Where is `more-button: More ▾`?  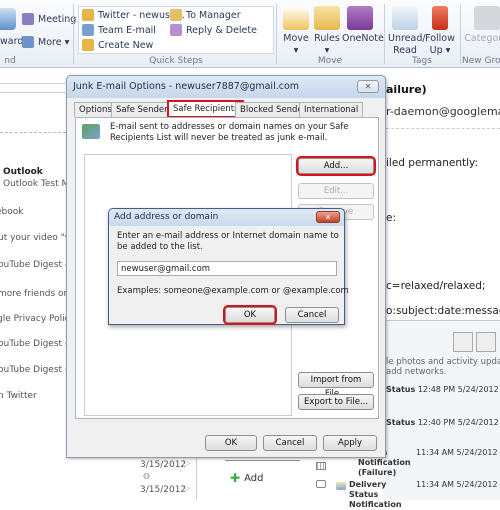 more-button: More ▾ is located at coordinates (45, 42).